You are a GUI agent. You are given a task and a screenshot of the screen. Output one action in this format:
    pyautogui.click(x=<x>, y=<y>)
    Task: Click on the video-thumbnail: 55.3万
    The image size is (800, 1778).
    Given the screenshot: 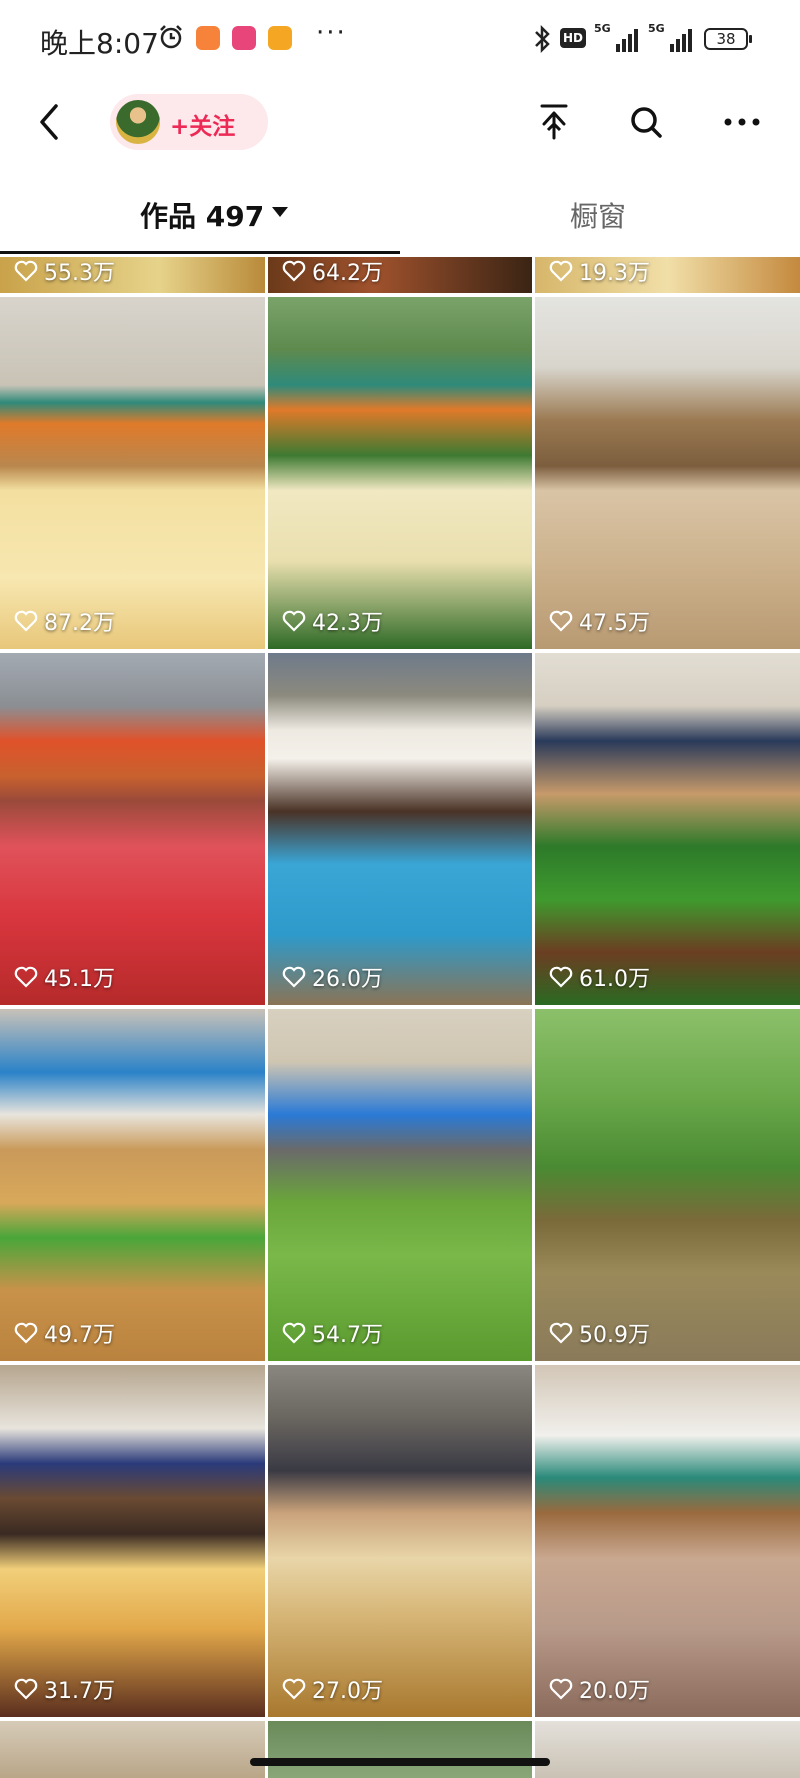 What is the action you would take?
    pyautogui.click(x=132, y=275)
    